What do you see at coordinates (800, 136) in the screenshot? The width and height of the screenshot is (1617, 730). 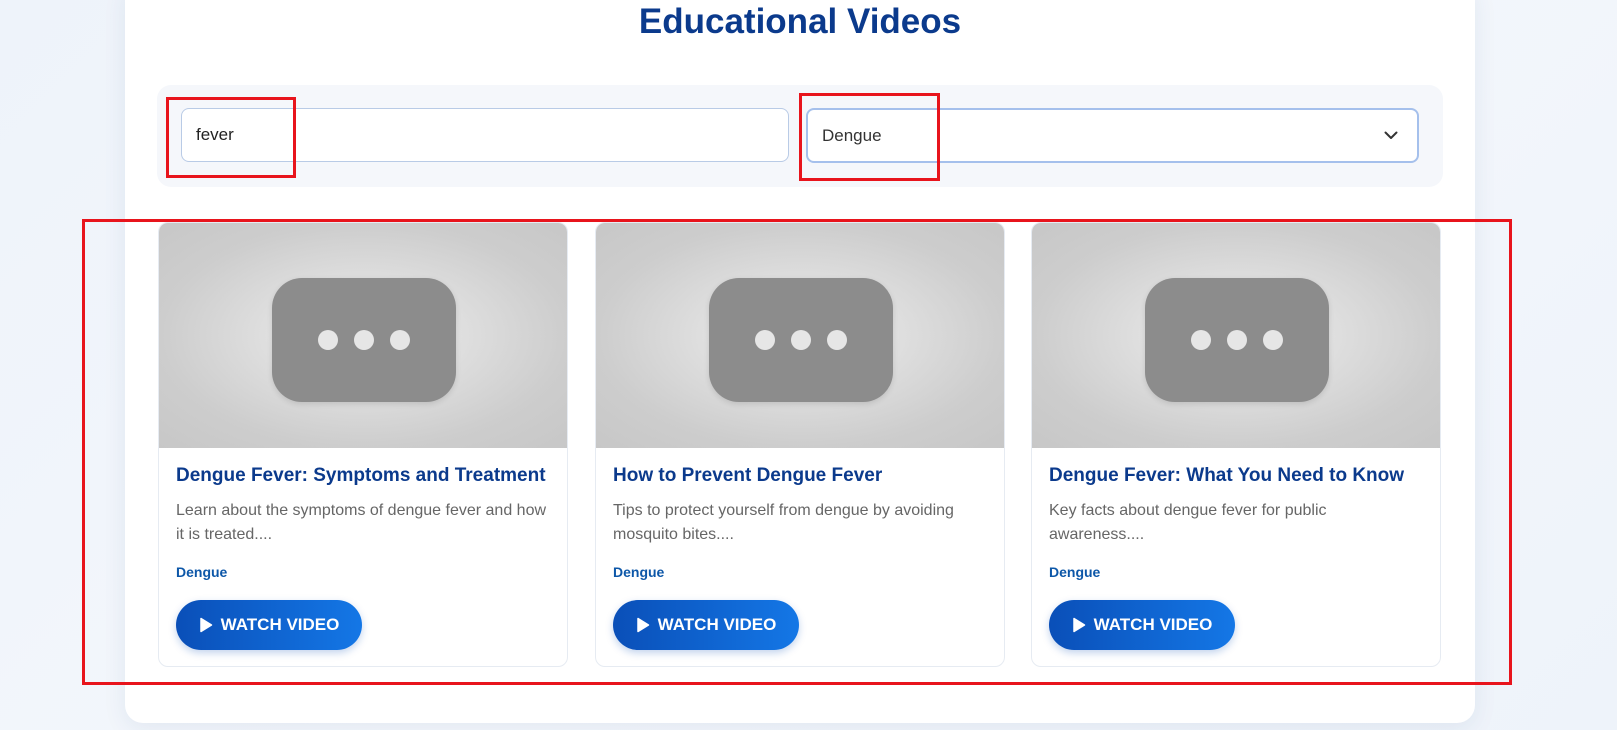 I see `filter-bar: Dengue` at bounding box center [800, 136].